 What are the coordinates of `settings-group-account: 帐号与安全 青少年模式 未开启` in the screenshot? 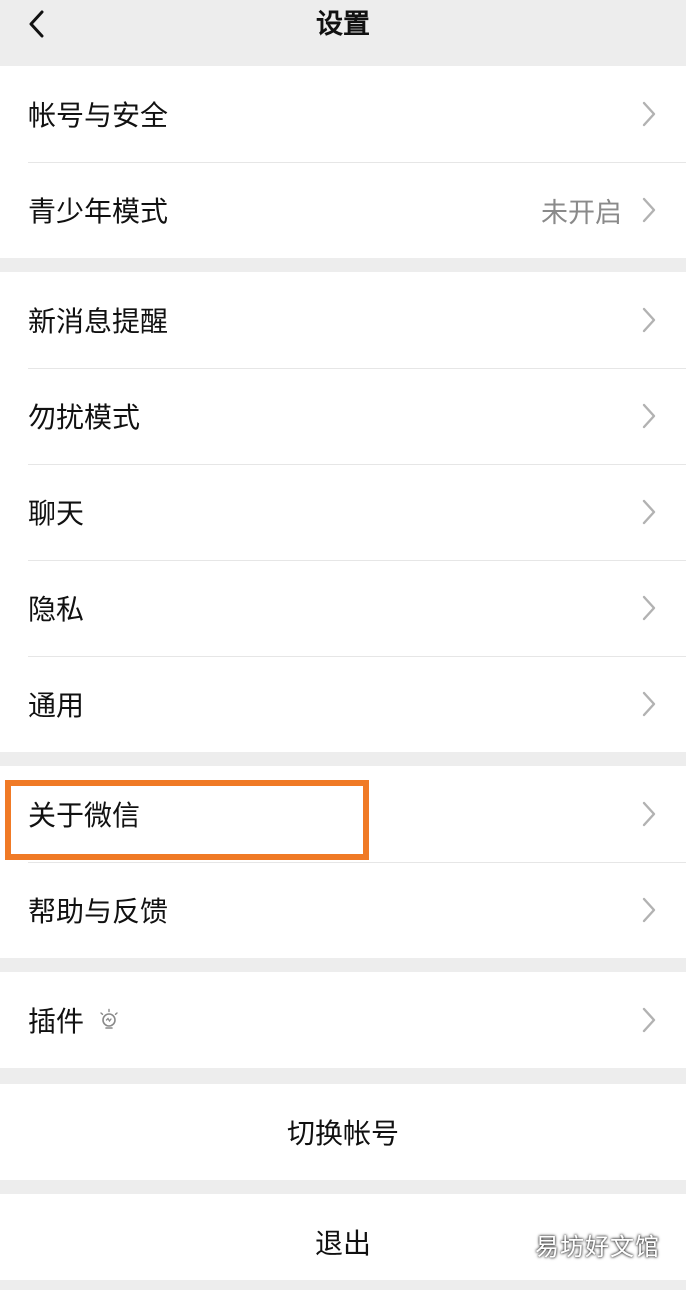 It's located at (343, 162).